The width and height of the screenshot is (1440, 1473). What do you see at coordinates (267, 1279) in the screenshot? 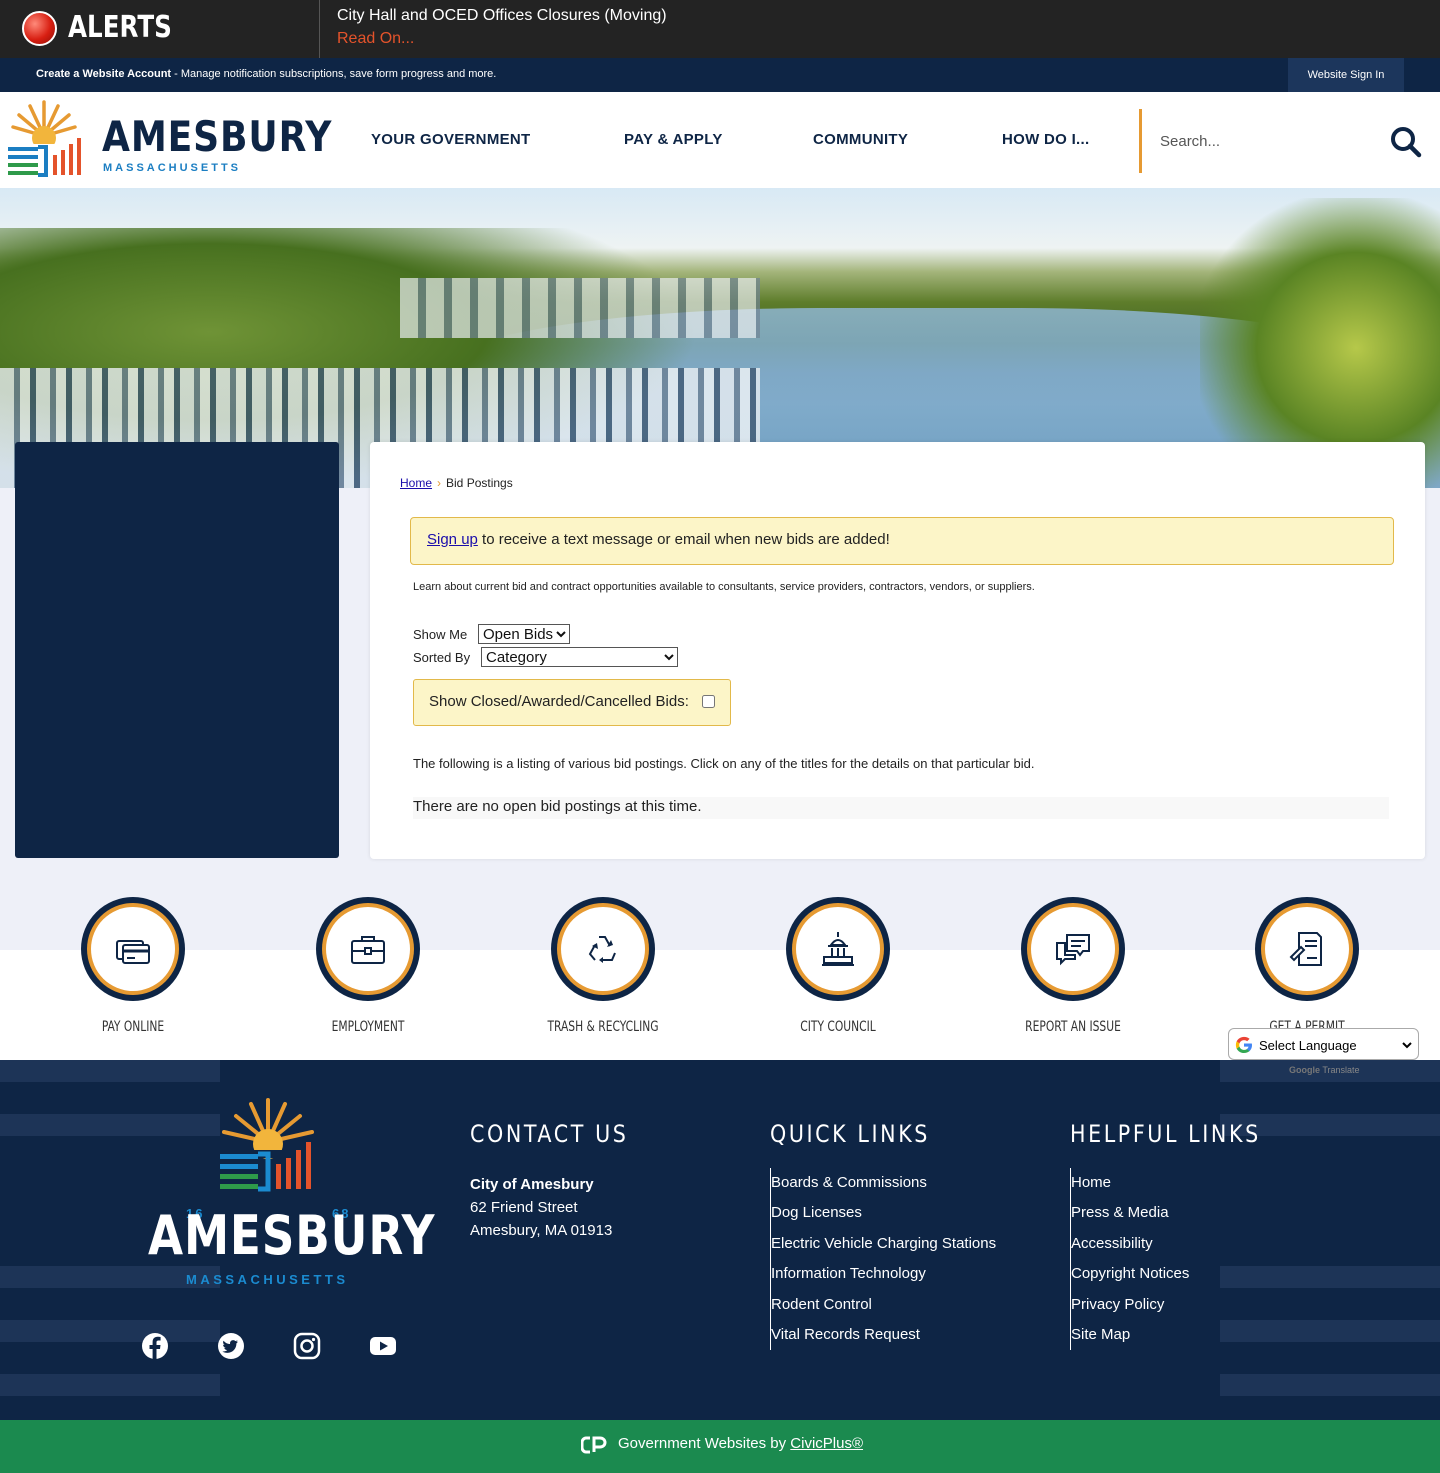
I see `footer-subtitle: MASSACHUSETTS` at bounding box center [267, 1279].